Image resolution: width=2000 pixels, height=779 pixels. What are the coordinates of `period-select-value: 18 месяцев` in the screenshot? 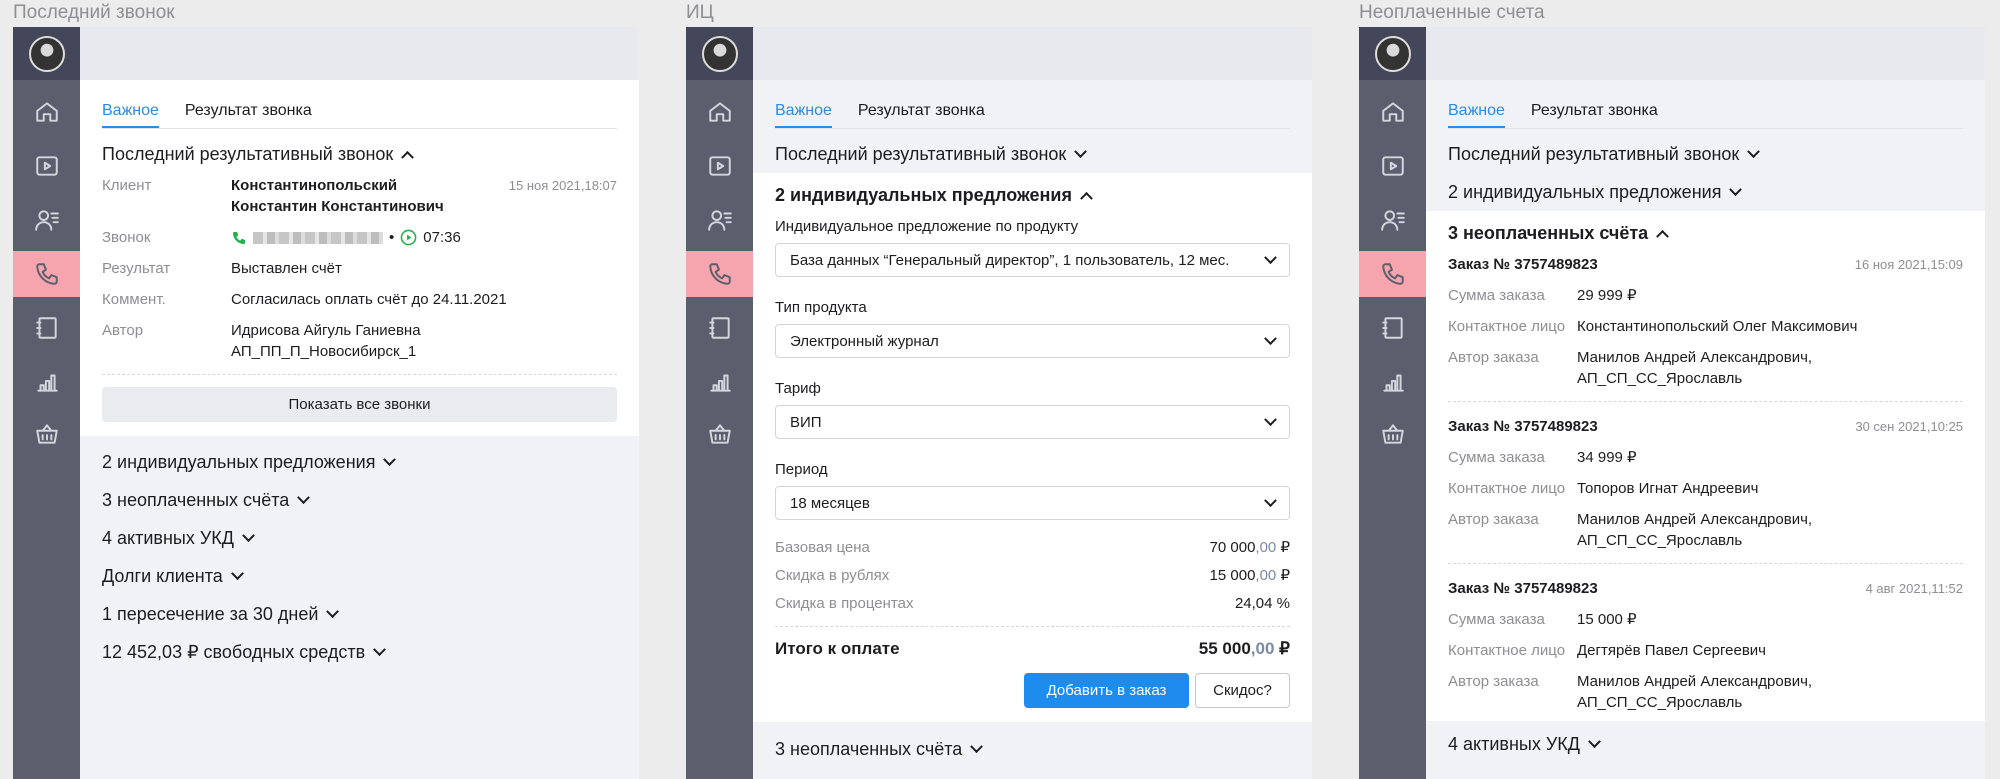 It's located at (830, 503).